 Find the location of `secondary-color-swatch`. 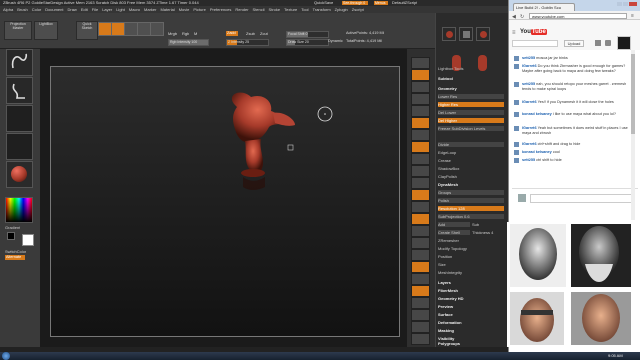

secondary-color-swatch is located at coordinates (11, 236).